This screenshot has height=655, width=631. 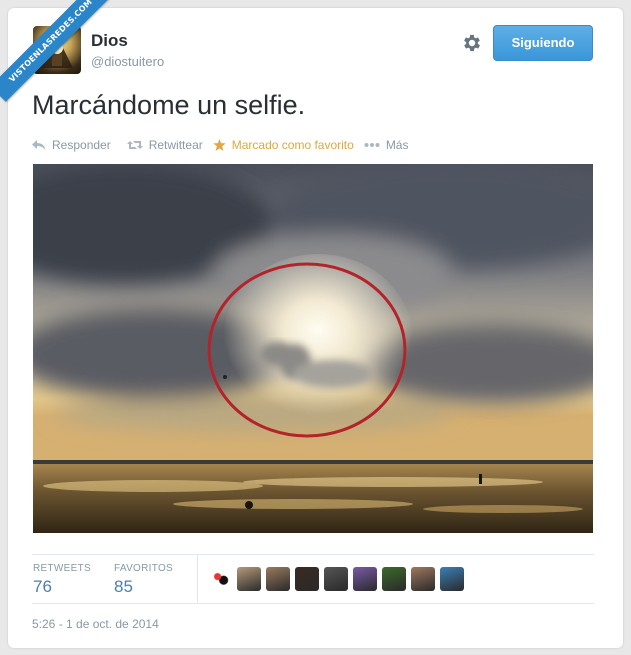 What do you see at coordinates (95, 624) in the screenshot?
I see `tweet-timestamp: 5:26 - 1 de oct. de 2014` at bounding box center [95, 624].